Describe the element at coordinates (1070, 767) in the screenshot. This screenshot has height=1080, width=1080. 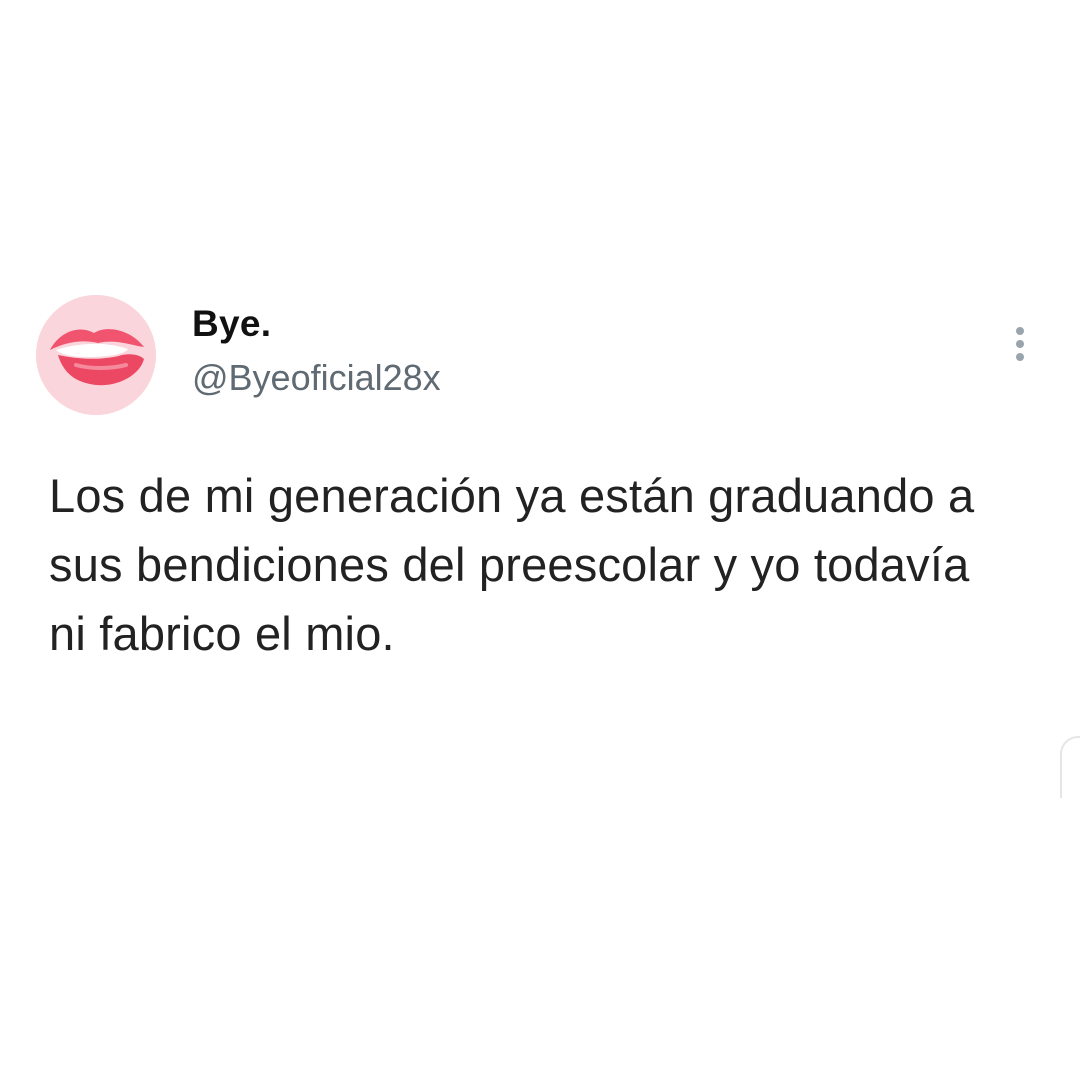
I see `partial-card-edge` at that location.